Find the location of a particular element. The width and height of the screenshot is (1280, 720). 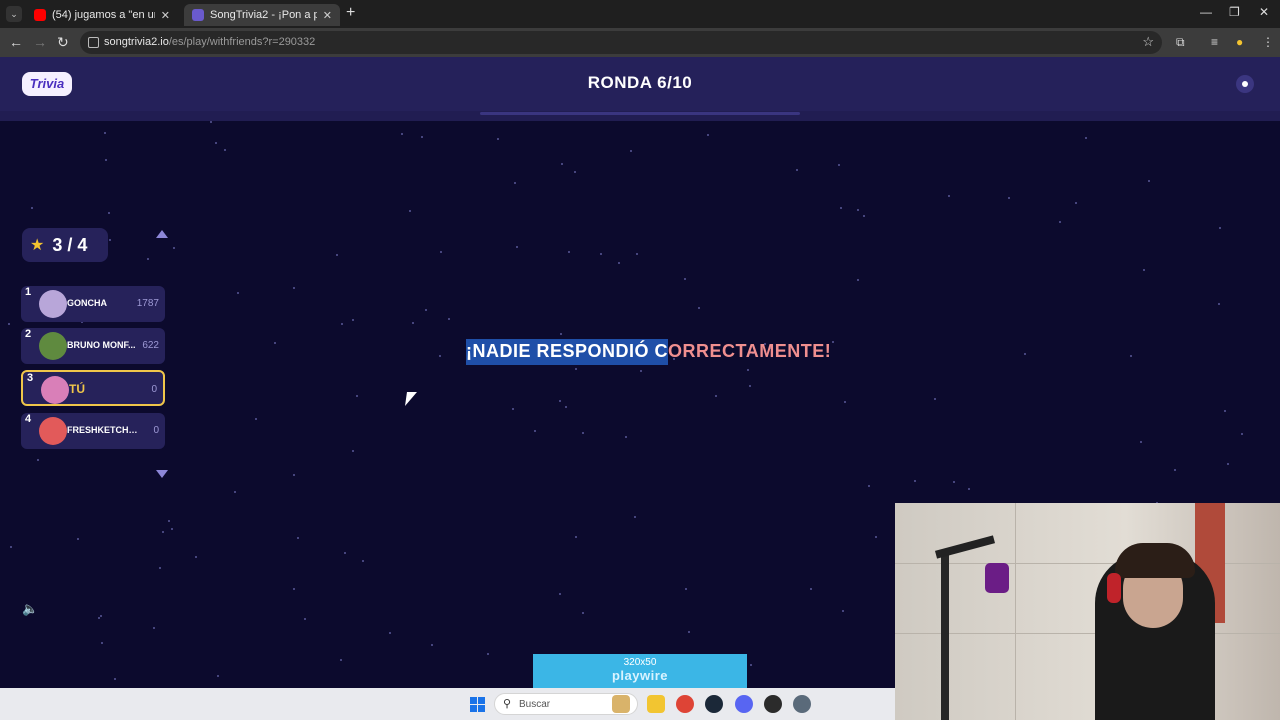

bookmark-star-icon: ☆ is located at coordinates (1148, 42).